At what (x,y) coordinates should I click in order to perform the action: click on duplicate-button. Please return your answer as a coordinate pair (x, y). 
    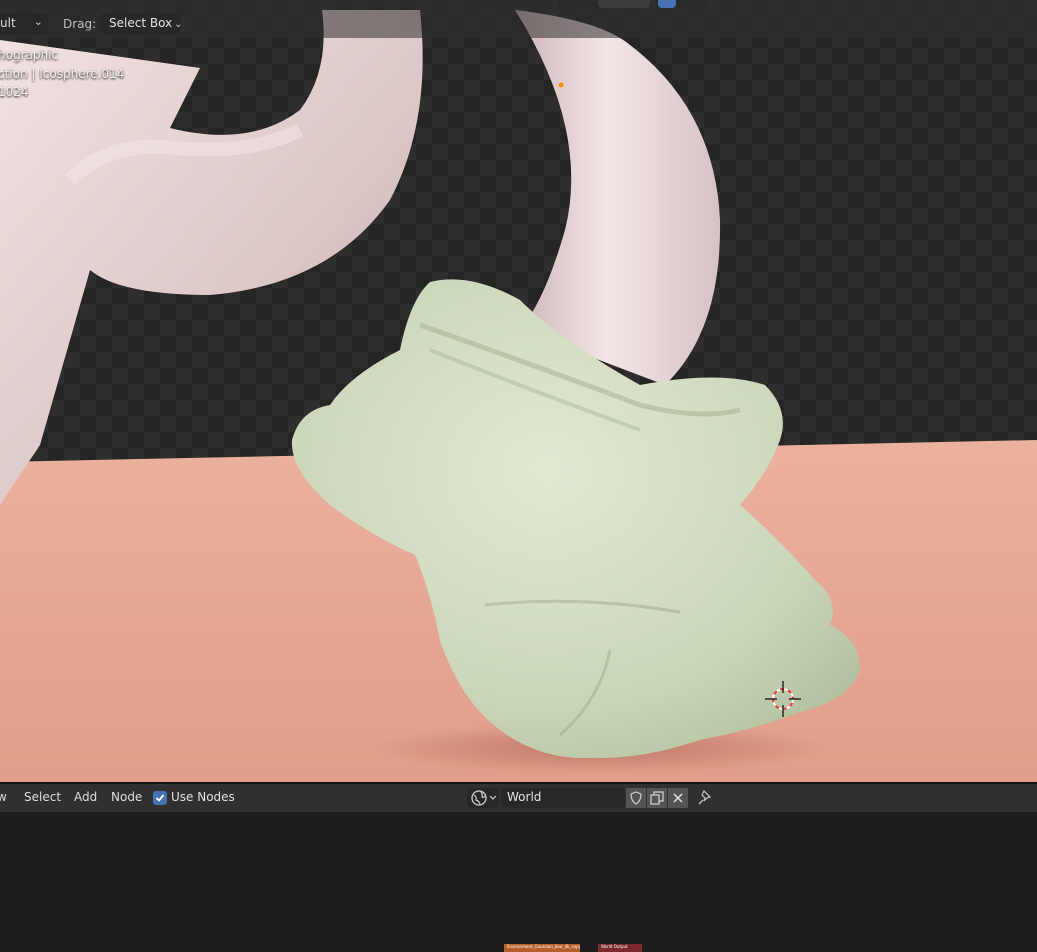
    Looking at the image, I should click on (657, 798).